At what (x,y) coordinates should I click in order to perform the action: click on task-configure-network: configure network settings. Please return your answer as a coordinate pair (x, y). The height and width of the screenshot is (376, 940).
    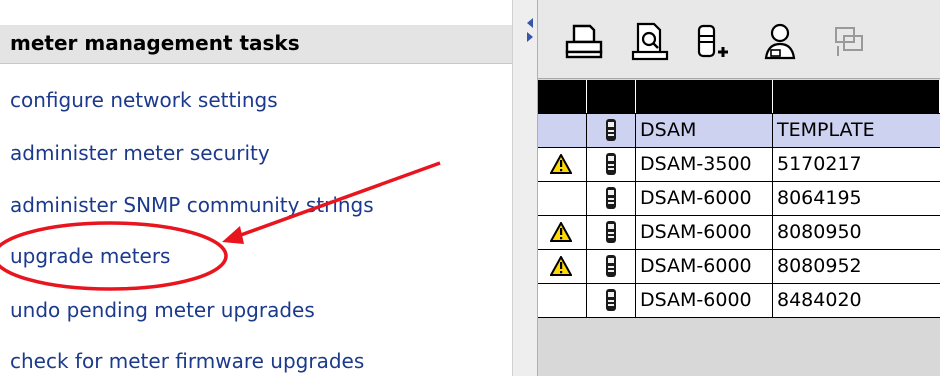
    Looking at the image, I should click on (144, 100).